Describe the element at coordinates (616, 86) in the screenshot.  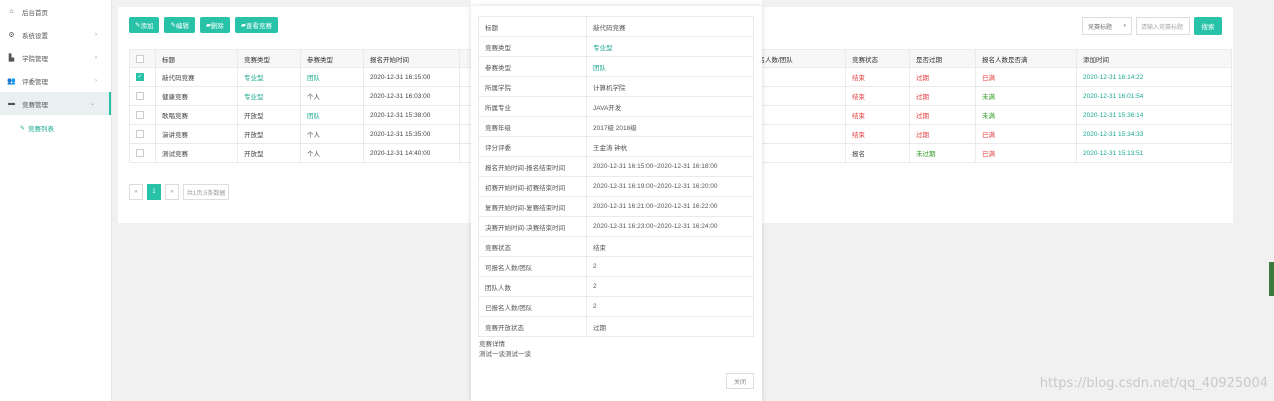
I see `detail-row: 所属学院 计算机学院` at that location.